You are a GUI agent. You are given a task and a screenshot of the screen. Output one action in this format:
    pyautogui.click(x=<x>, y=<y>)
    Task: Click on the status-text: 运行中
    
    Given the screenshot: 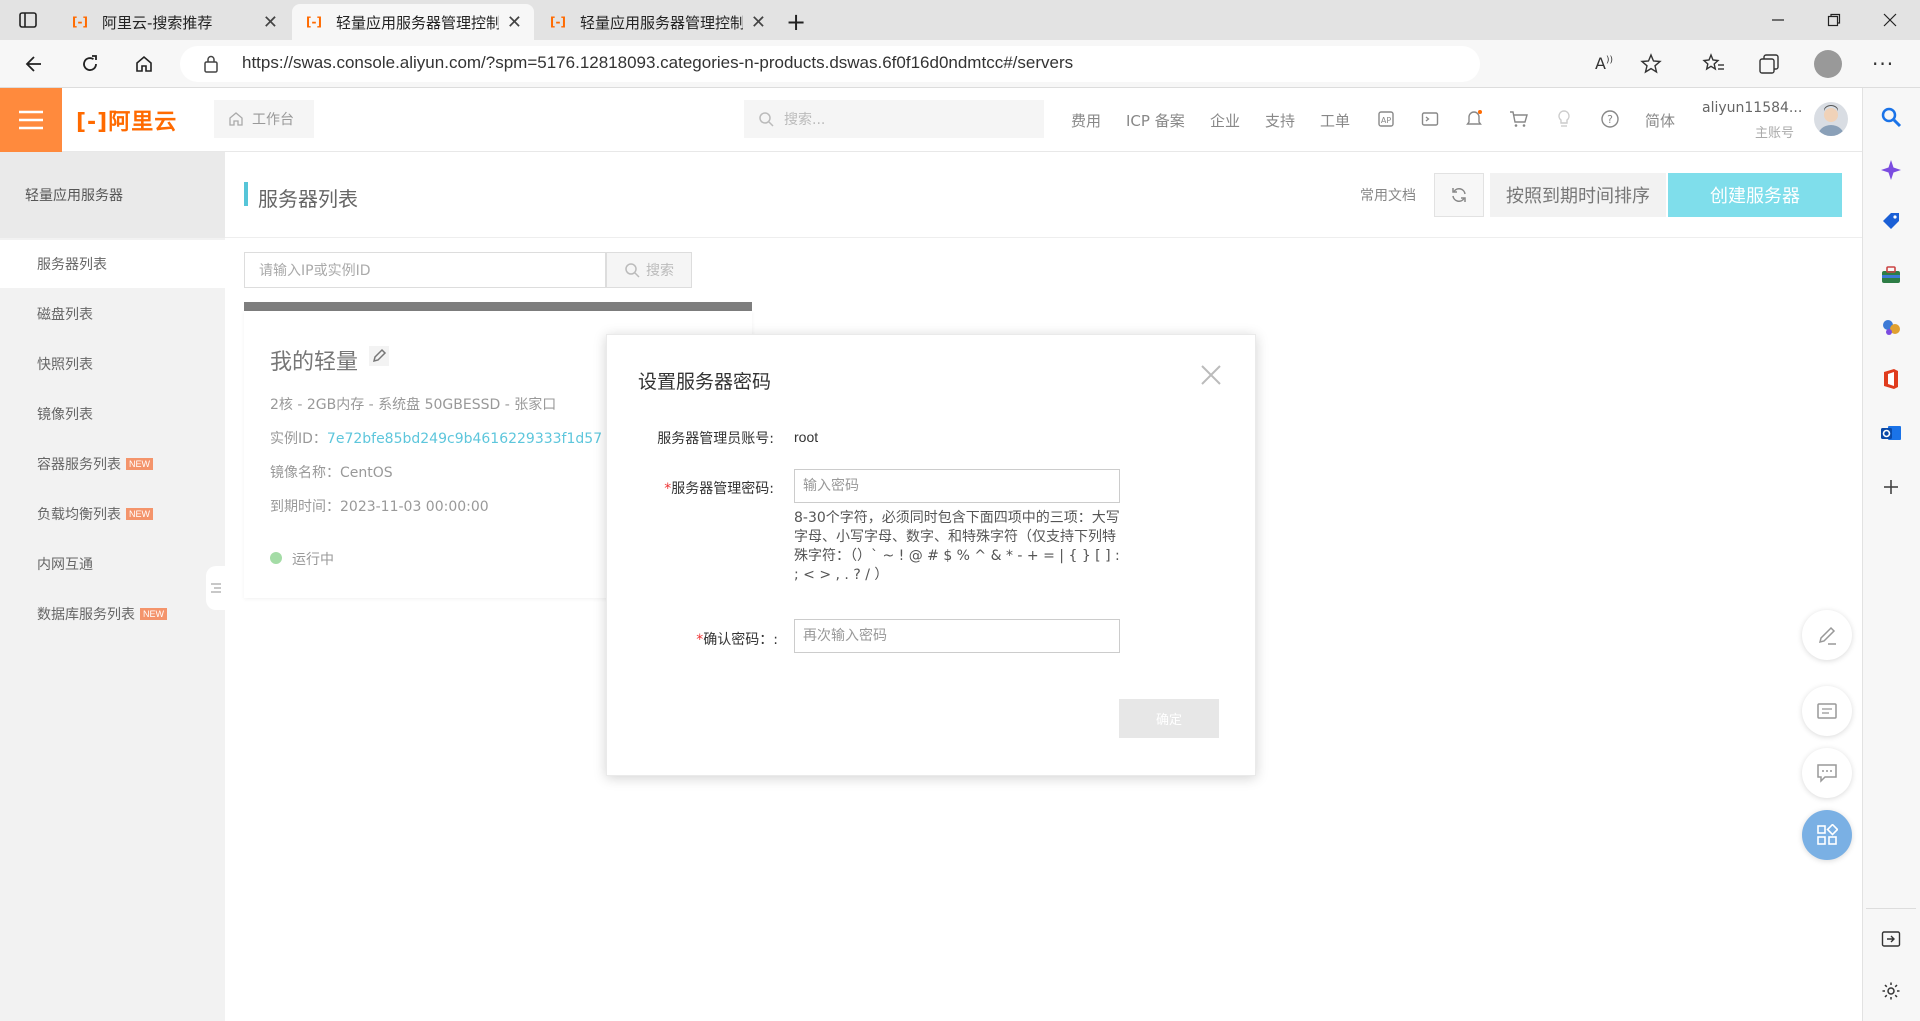 What is the action you would take?
    pyautogui.click(x=313, y=560)
    